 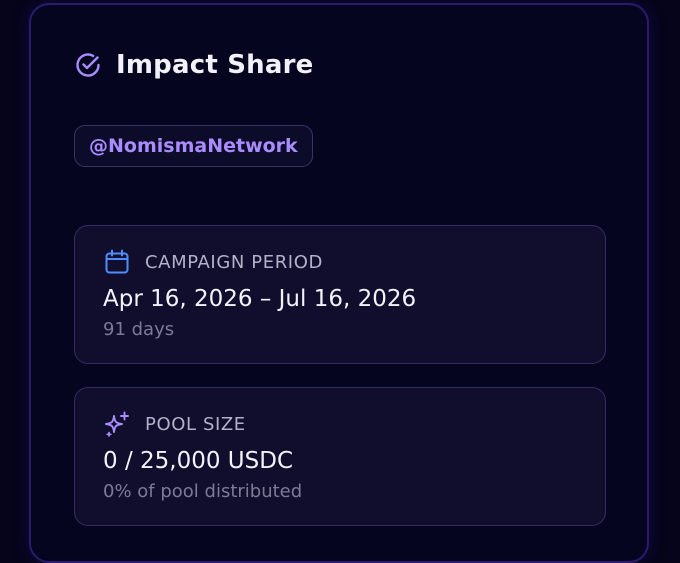 What do you see at coordinates (193, 146) in the screenshot?
I see `network-tag: @NomismaNetwork` at bounding box center [193, 146].